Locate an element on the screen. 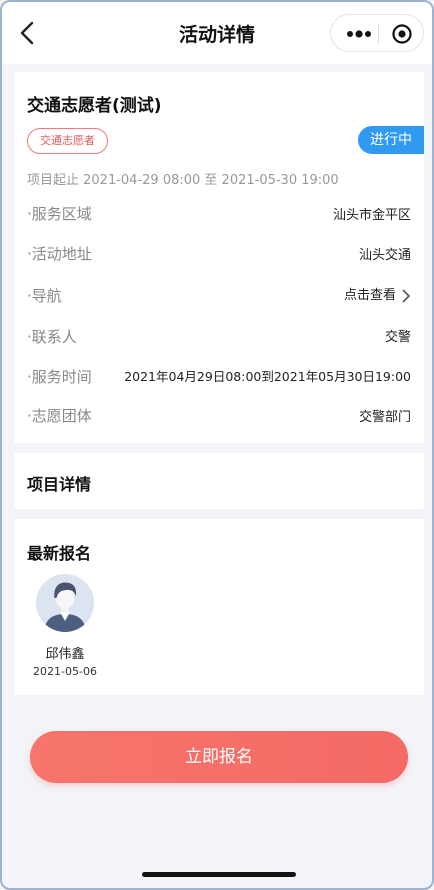 This screenshot has height=890, width=434. more-dots-icon is located at coordinates (359, 34).